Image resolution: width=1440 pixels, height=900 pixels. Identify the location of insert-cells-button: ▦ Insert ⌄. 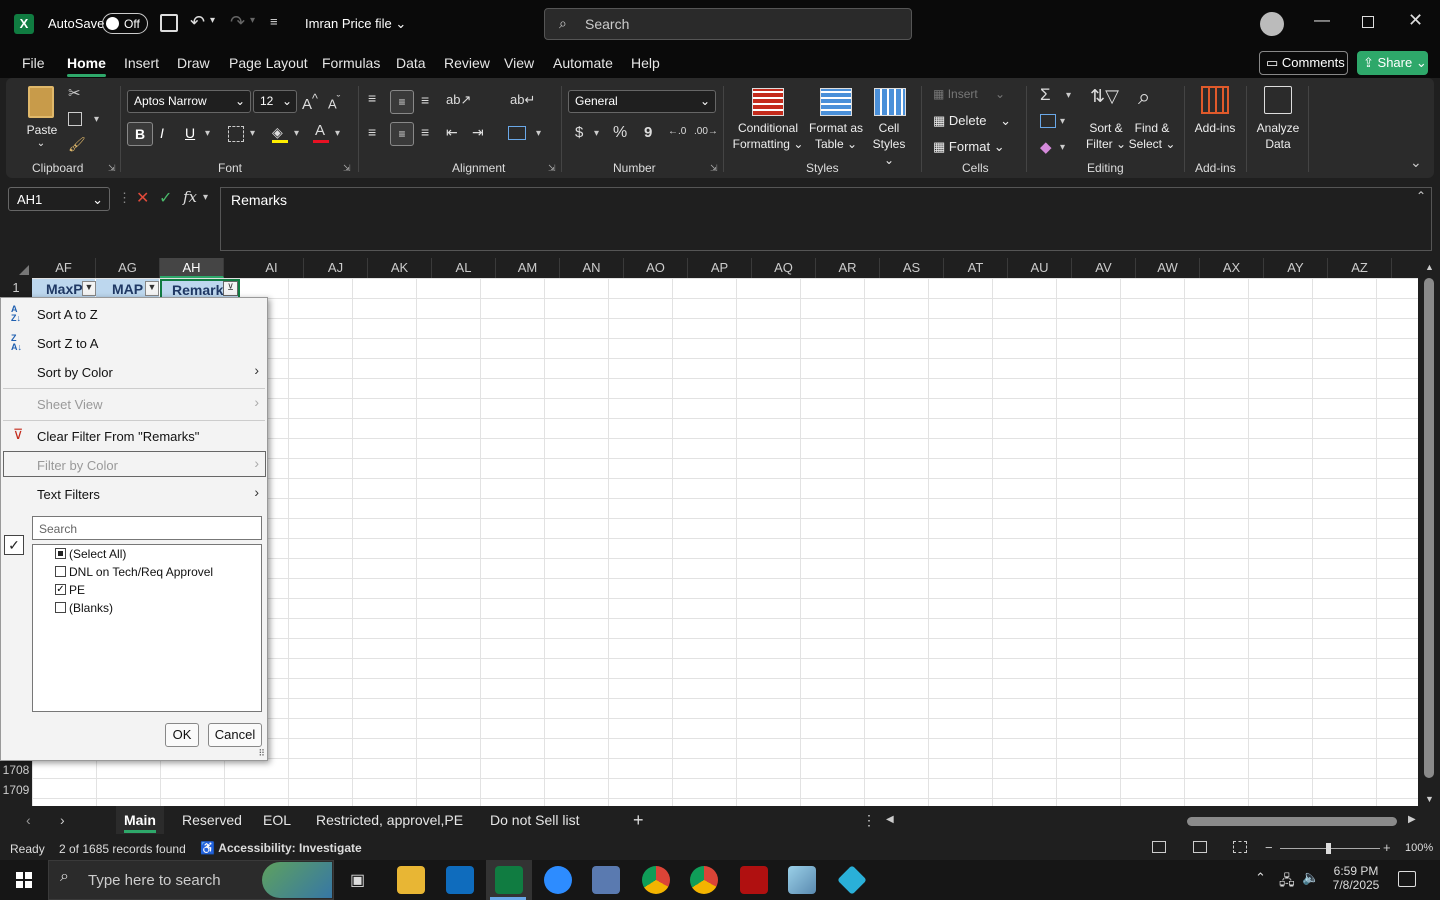
(969, 94).